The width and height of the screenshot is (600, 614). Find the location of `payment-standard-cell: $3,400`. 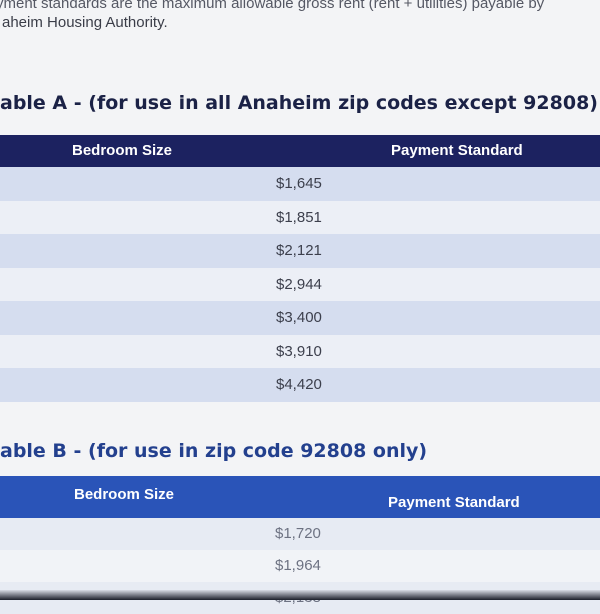

payment-standard-cell: $3,400 is located at coordinates (299, 317).